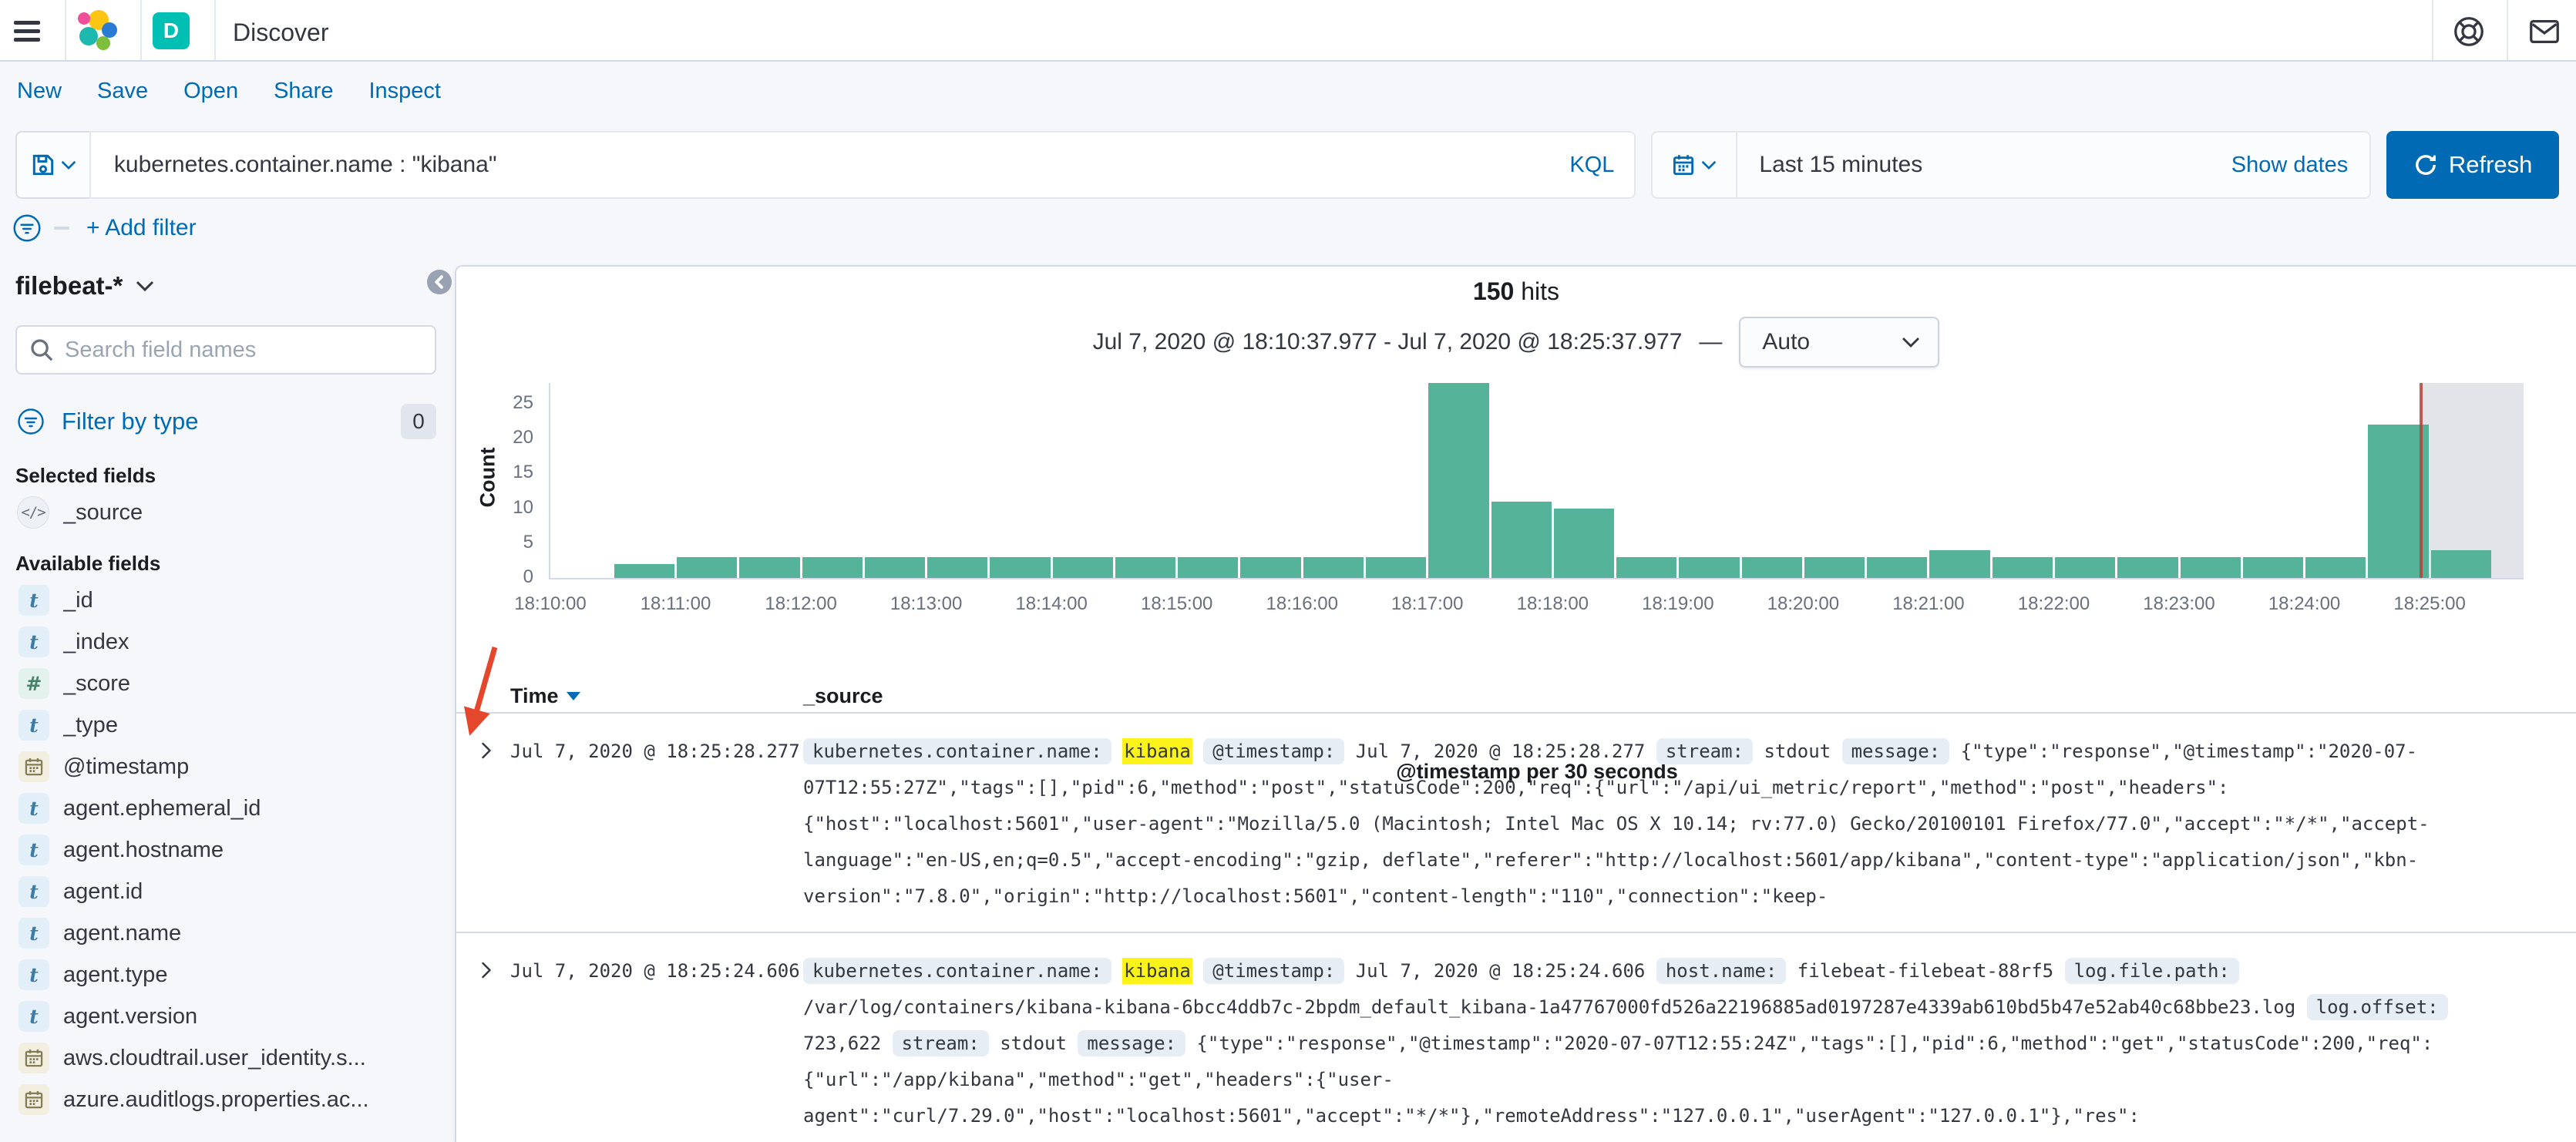 This screenshot has width=2576, height=1142. I want to click on field-label-badge: kubernetes.container.name:, so click(957, 971).